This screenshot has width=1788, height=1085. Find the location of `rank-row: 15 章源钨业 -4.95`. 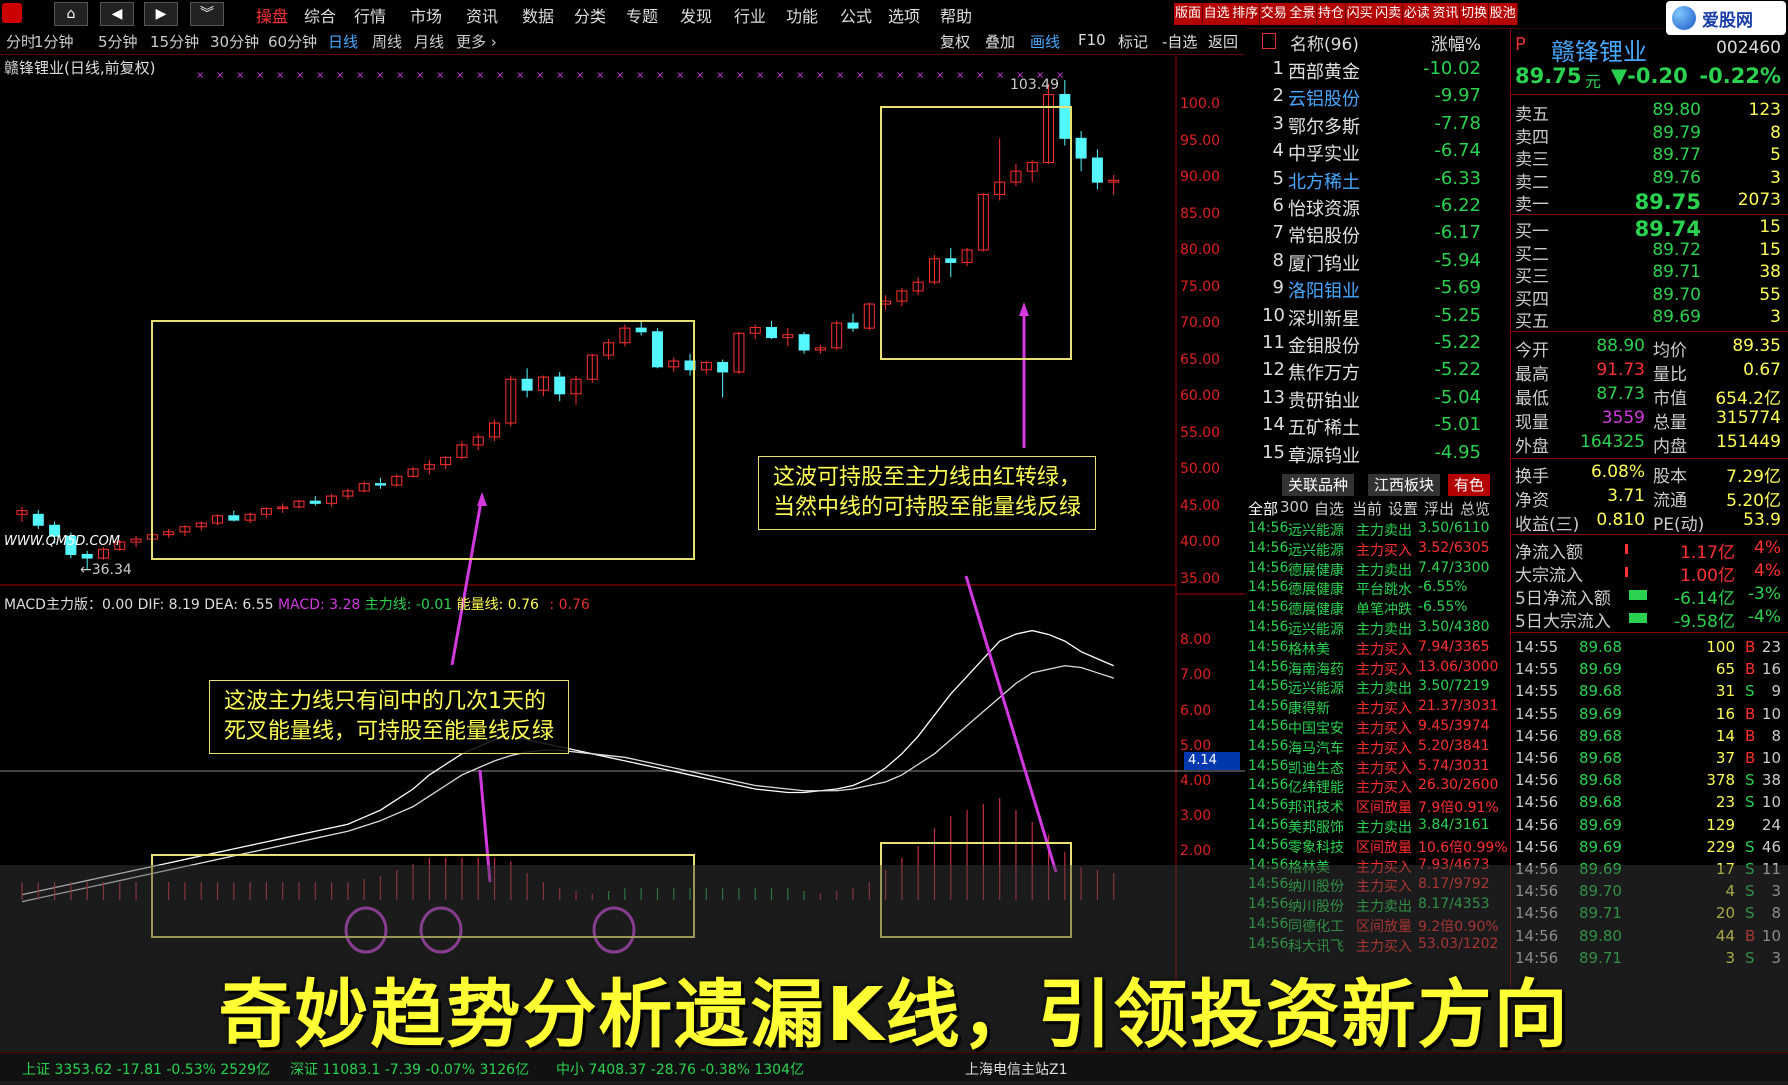

rank-row: 15 章源钨业 -4.95 is located at coordinates (1370, 455).